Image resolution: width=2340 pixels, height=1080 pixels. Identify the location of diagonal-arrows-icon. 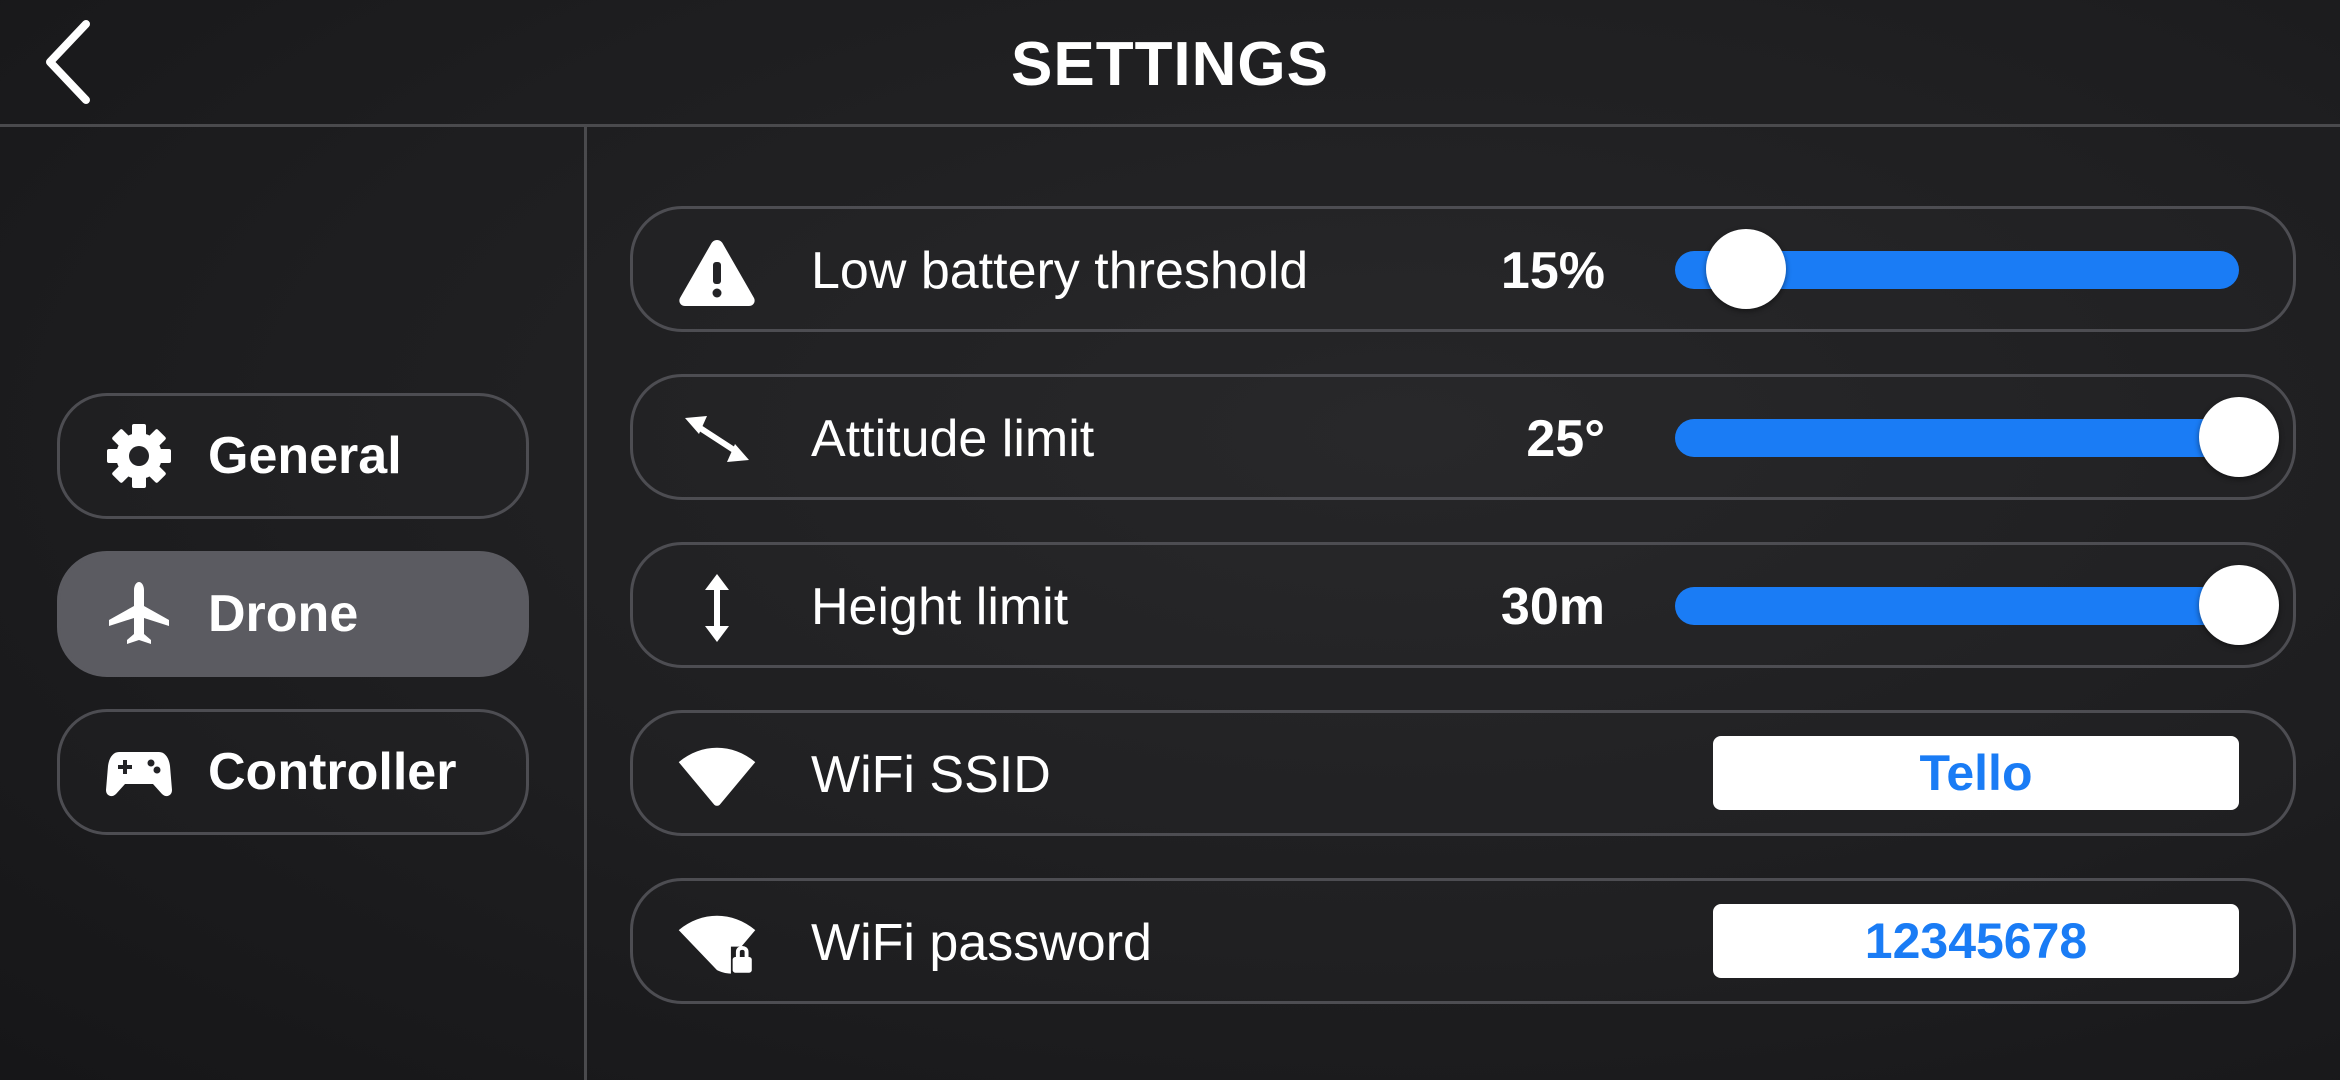
(717, 440).